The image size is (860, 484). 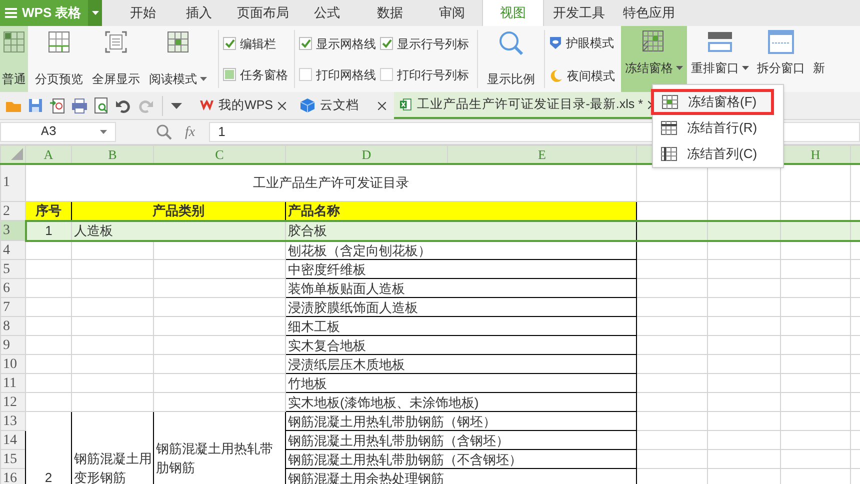 I want to click on row-header: 11, so click(x=13, y=383).